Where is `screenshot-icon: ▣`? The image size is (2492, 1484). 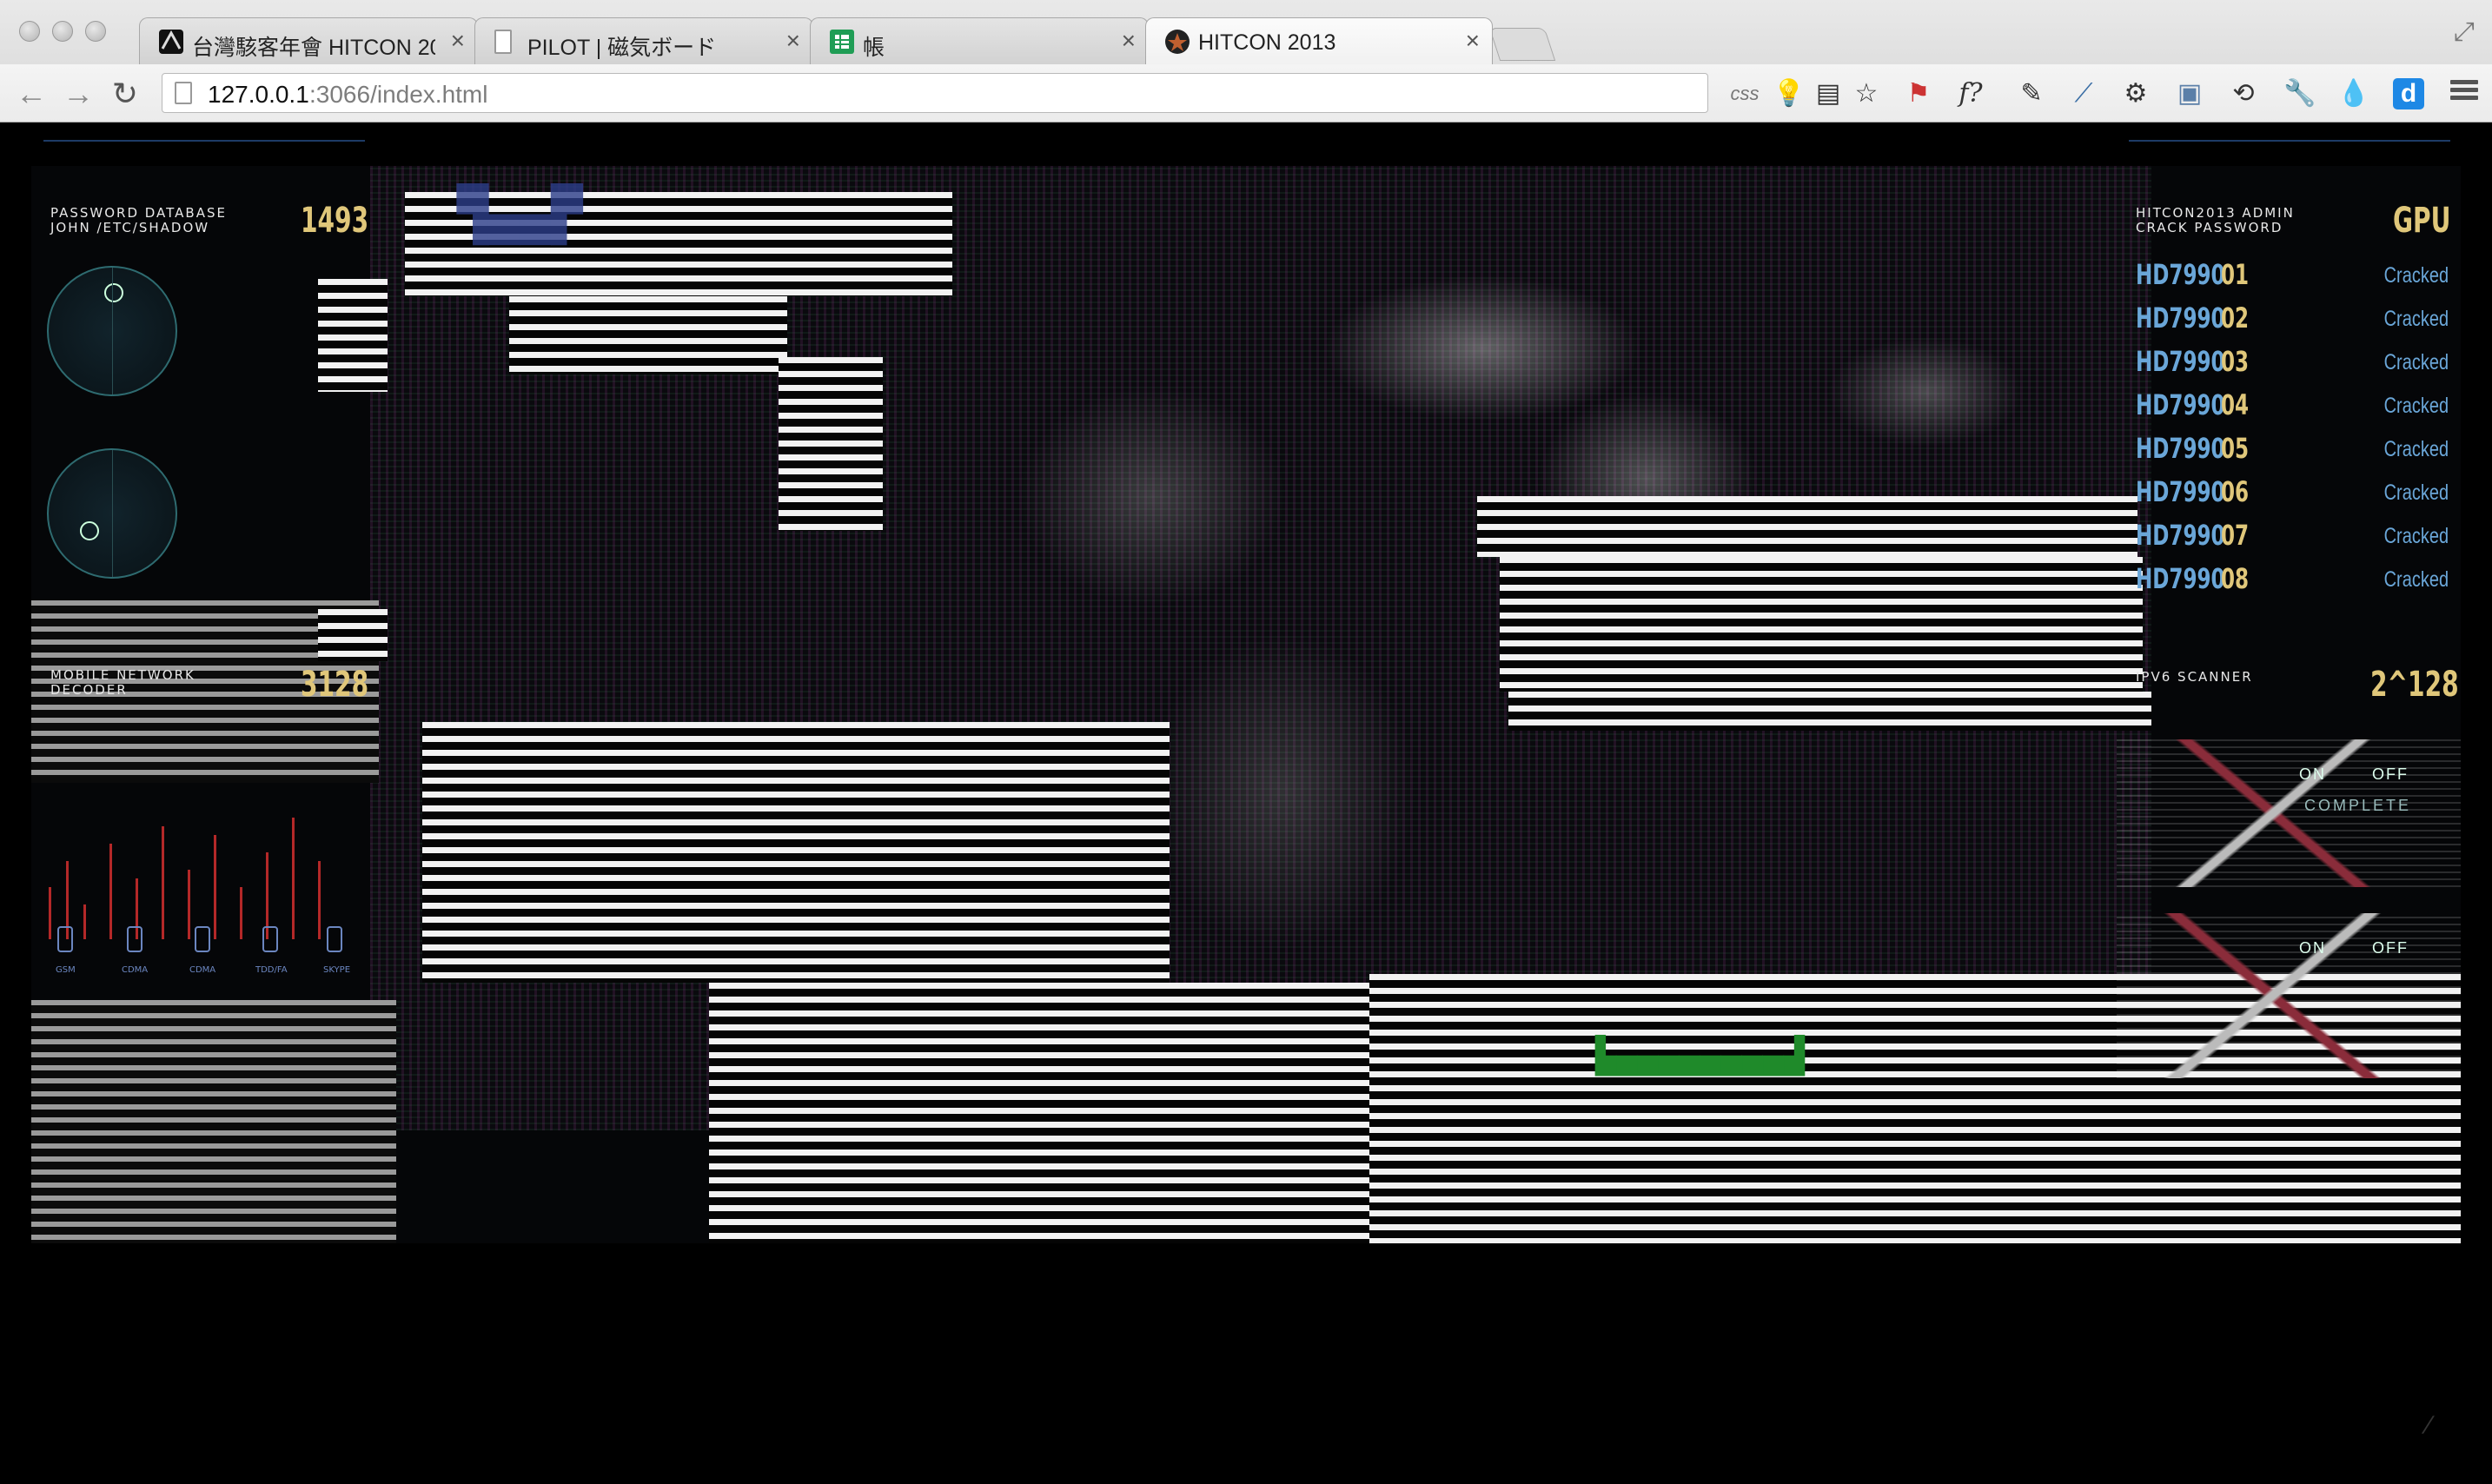 screenshot-icon: ▣ is located at coordinates (2189, 93).